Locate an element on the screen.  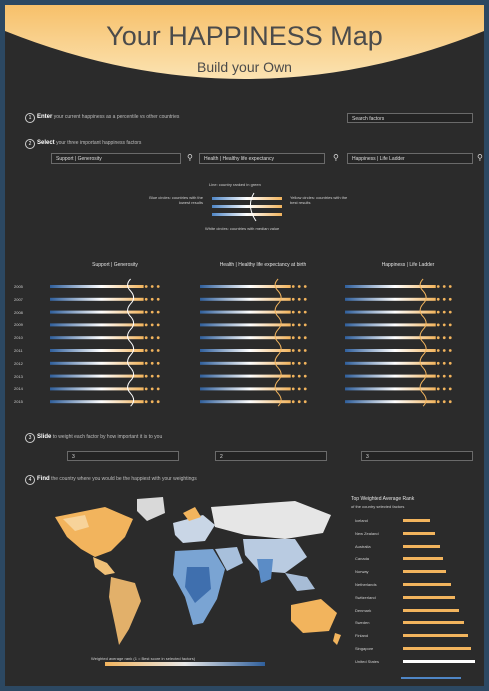
map-region-greenland is located at coordinates (151, 509).